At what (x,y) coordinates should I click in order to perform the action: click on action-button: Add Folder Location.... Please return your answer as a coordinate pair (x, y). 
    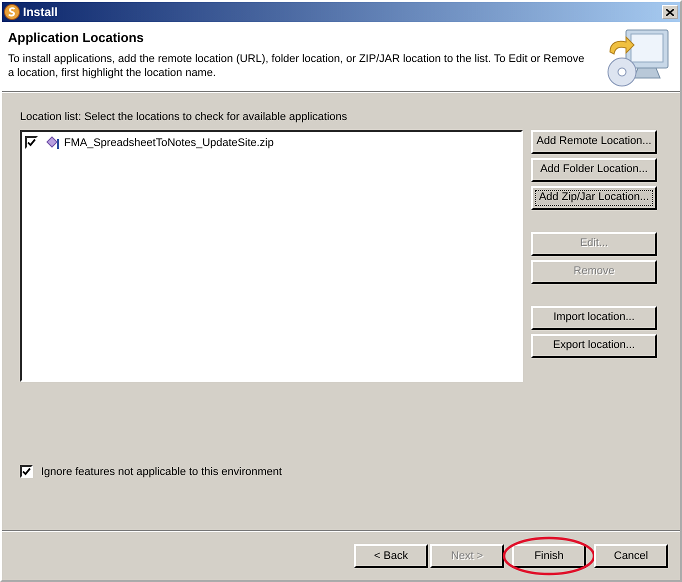
    Looking at the image, I should click on (594, 170).